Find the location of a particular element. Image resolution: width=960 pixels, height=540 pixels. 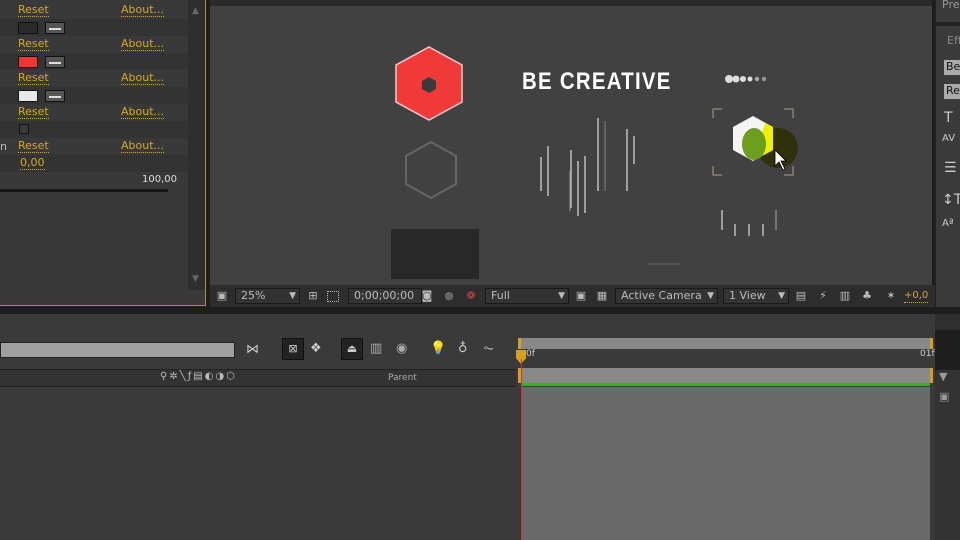

resolution-dropdown: Full ▼ is located at coordinates (527, 296).